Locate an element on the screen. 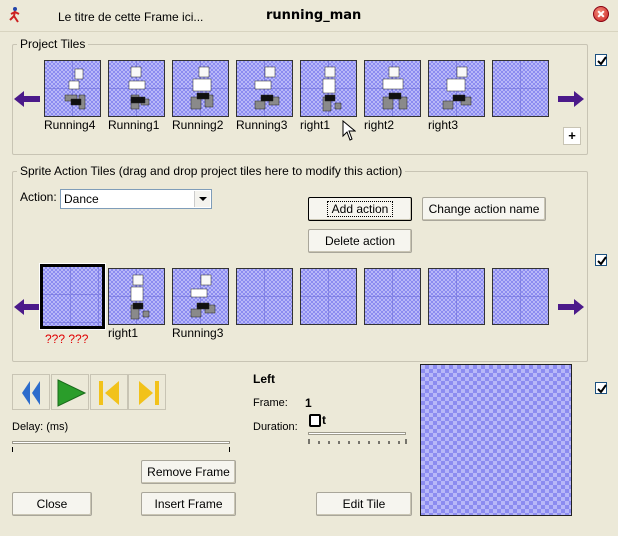  window-title: running_man is located at coordinates (314, 15).